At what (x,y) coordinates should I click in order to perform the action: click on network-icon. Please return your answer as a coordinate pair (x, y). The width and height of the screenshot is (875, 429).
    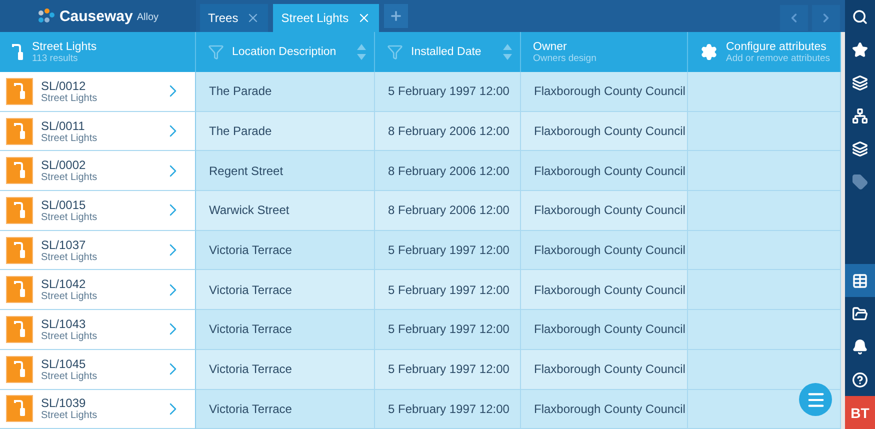
    Looking at the image, I should click on (860, 116).